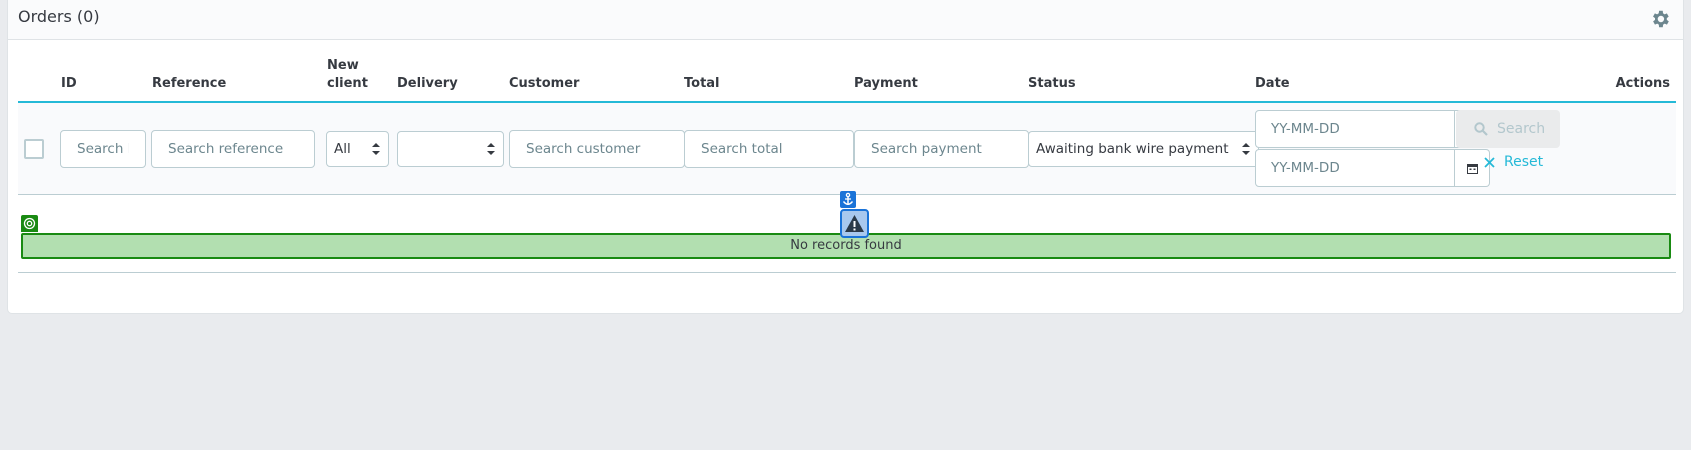  I want to click on column-header-actions: Actions, so click(1642, 83).